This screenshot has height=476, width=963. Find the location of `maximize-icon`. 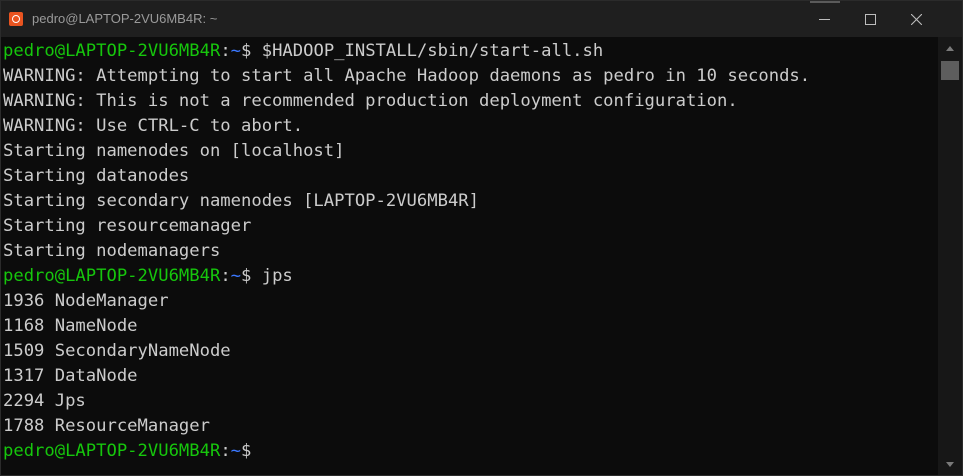

maximize-icon is located at coordinates (870, 19).